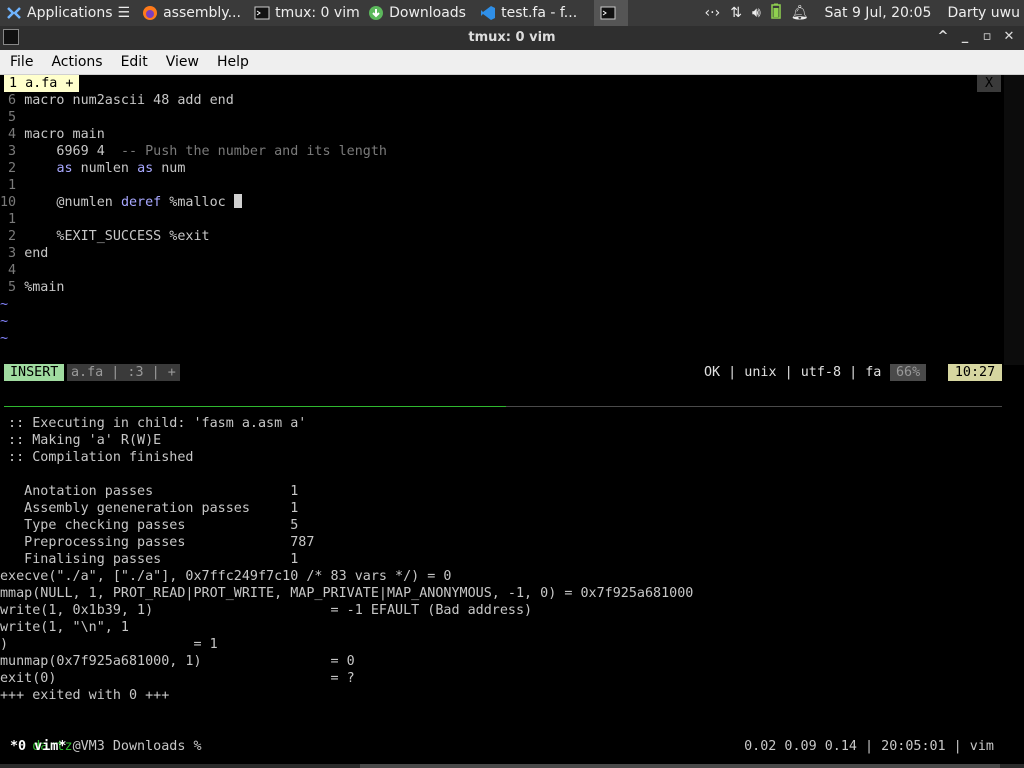 This screenshot has height=768, width=1024. What do you see at coordinates (41, 83) in the screenshot?
I see `vim-tab: 1 a.fa +` at bounding box center [41, 83].